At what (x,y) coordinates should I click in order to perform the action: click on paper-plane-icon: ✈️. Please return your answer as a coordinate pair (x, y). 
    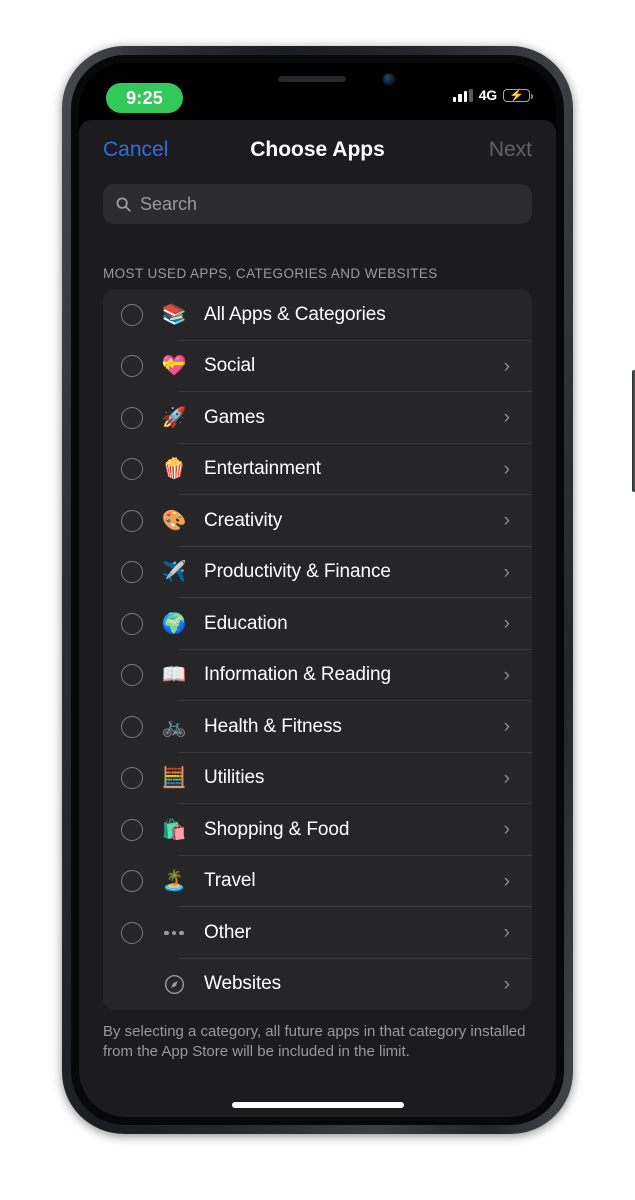
    Looking at the image, I should click on (174, 572).